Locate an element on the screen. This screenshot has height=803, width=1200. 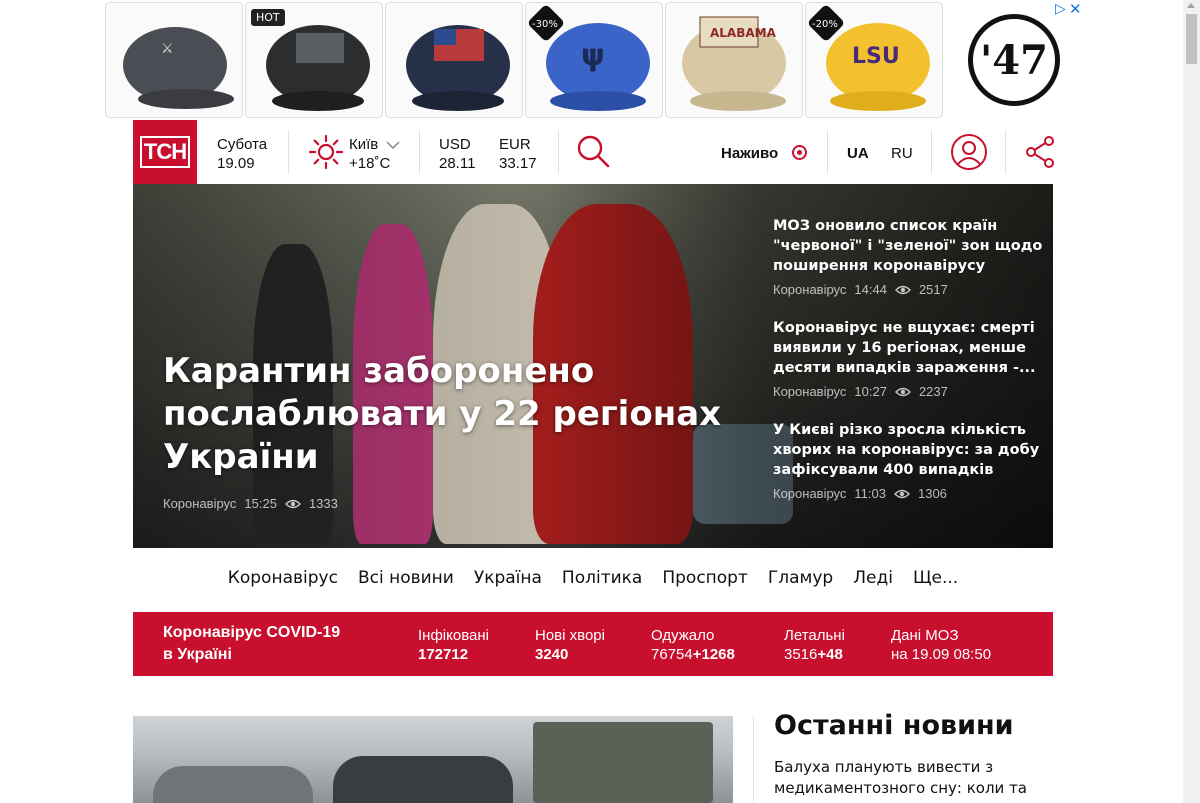
hero-time: 15:25 is located at coordinates (260, 503).